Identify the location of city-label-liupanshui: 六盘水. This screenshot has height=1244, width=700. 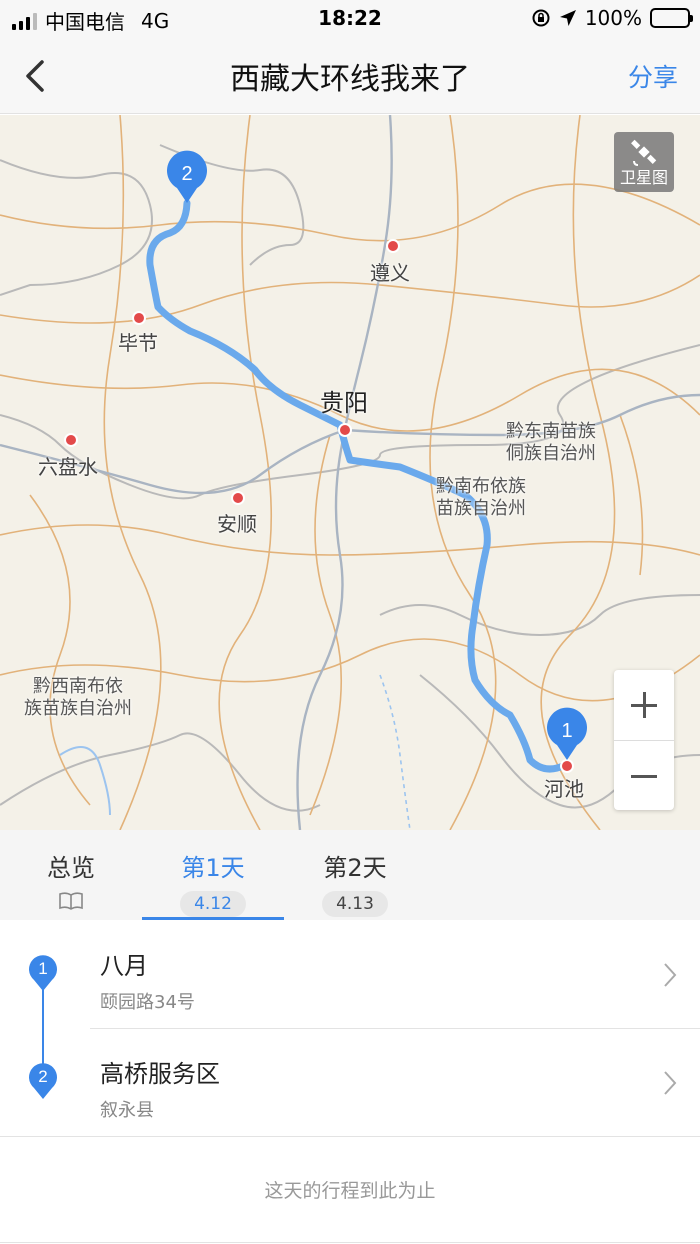
(68, 467).